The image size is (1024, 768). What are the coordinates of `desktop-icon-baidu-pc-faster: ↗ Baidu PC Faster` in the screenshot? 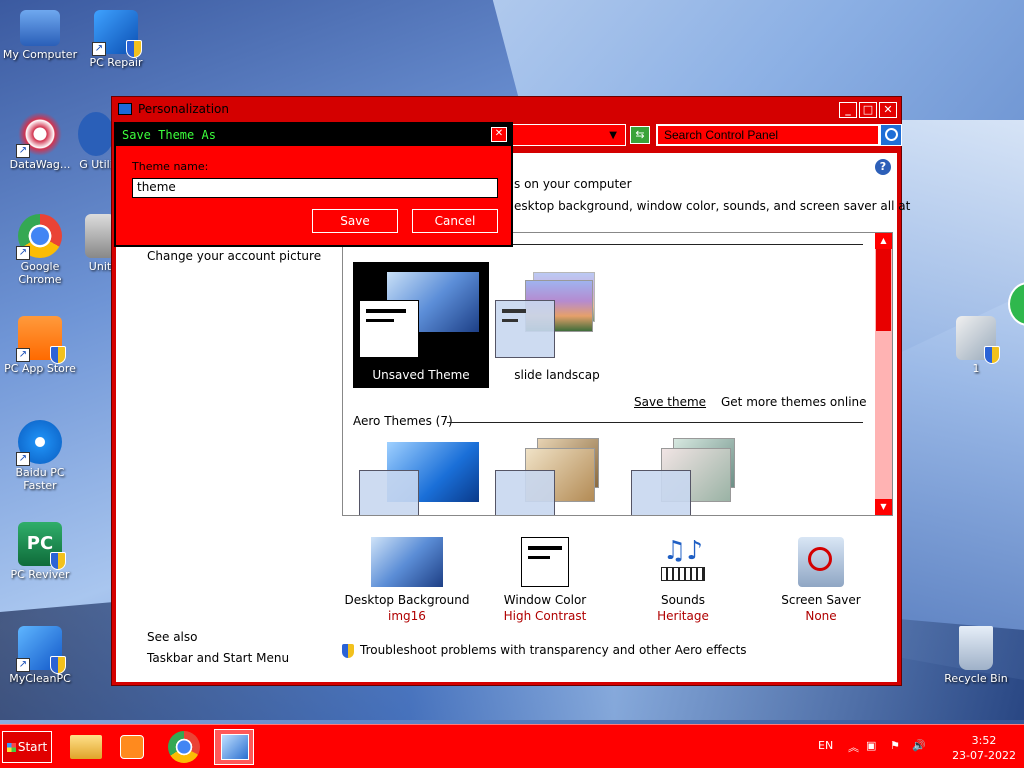 It's located at (40, 456).